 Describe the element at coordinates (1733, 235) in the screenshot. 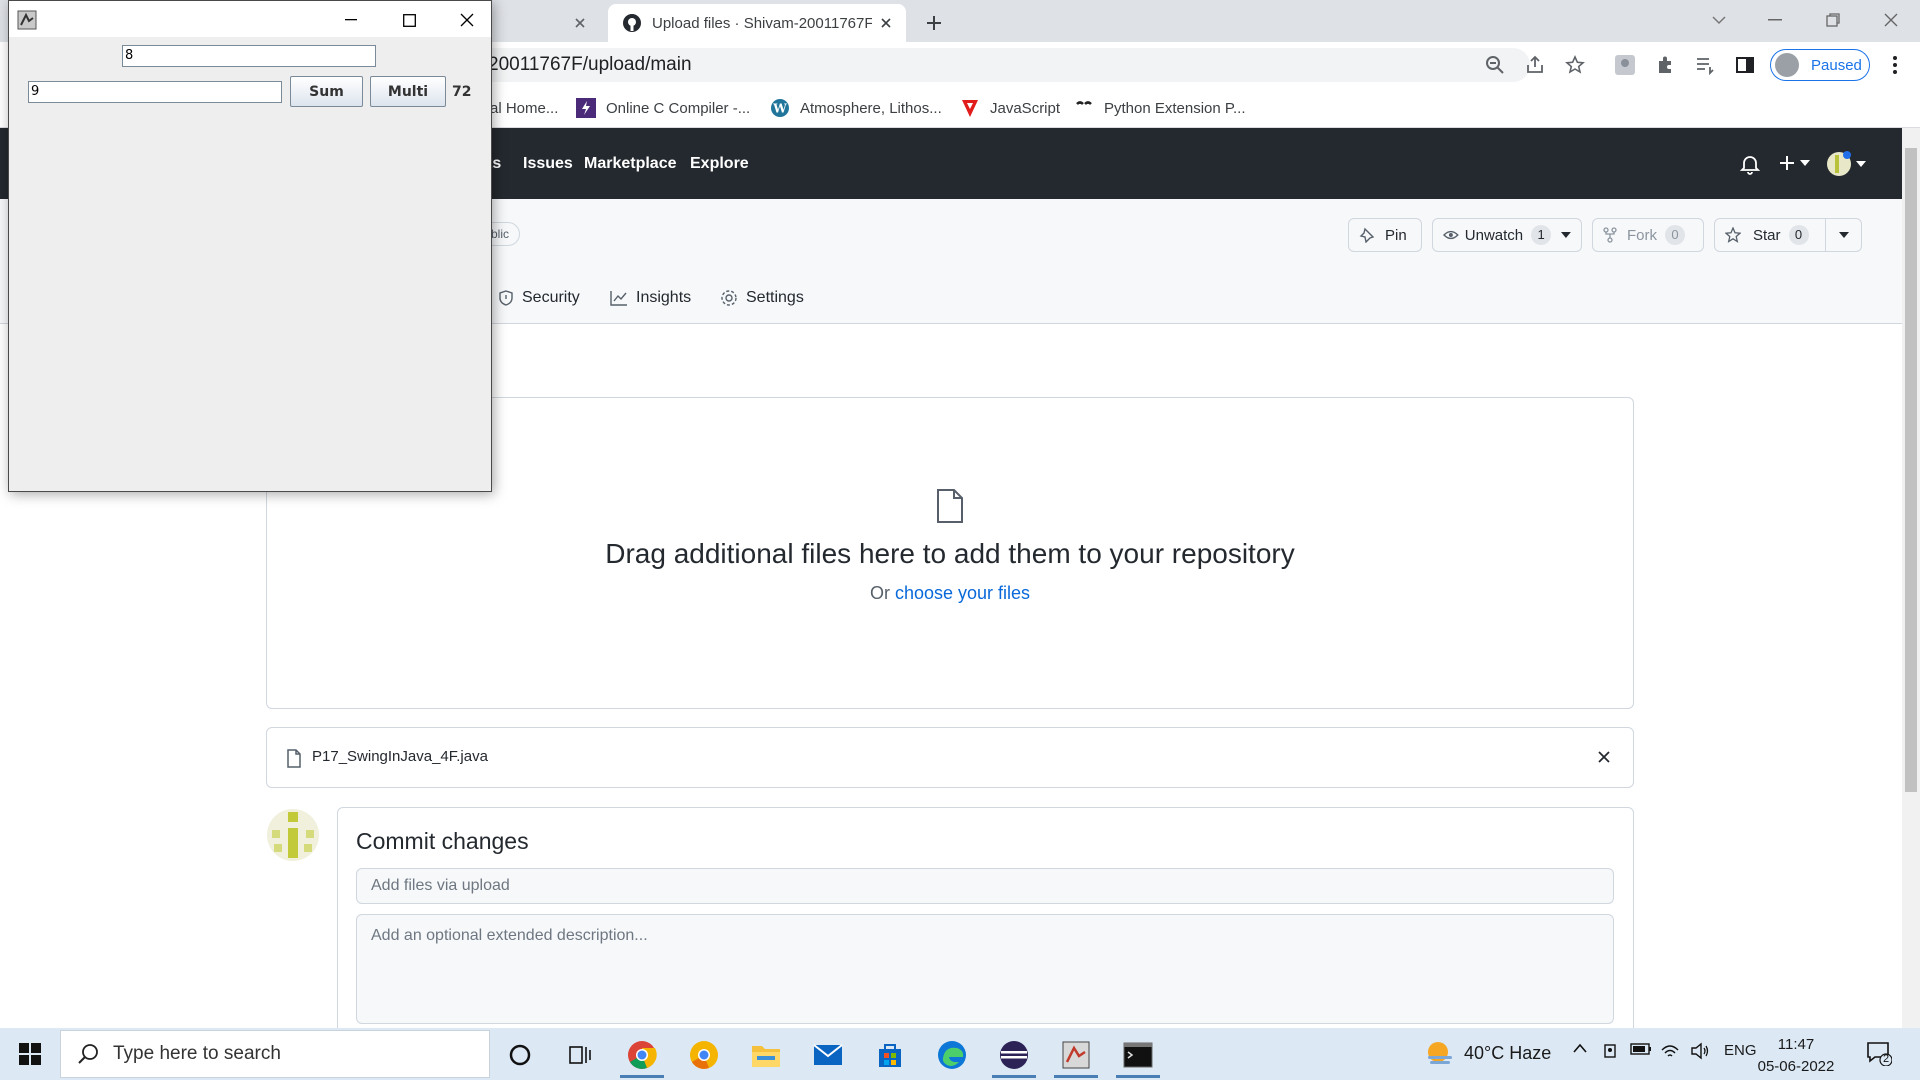

I see `star-icon` at that location.